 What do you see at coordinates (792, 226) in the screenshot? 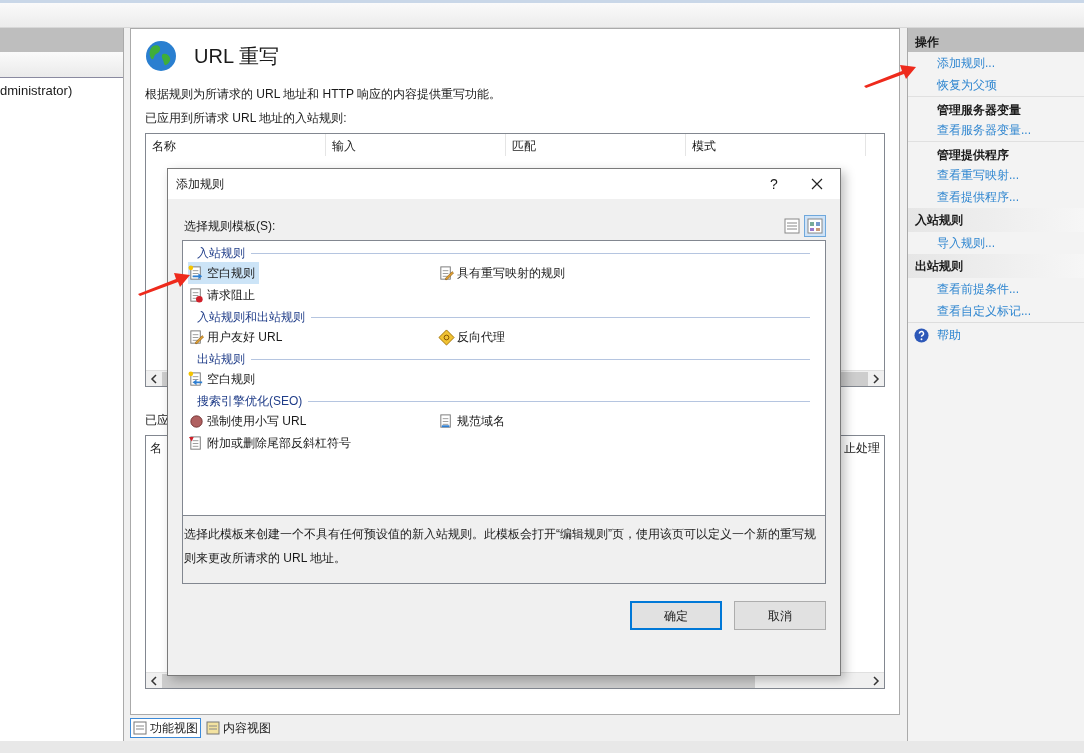
I see `list-view-icon` at bounding box center [792, 226].